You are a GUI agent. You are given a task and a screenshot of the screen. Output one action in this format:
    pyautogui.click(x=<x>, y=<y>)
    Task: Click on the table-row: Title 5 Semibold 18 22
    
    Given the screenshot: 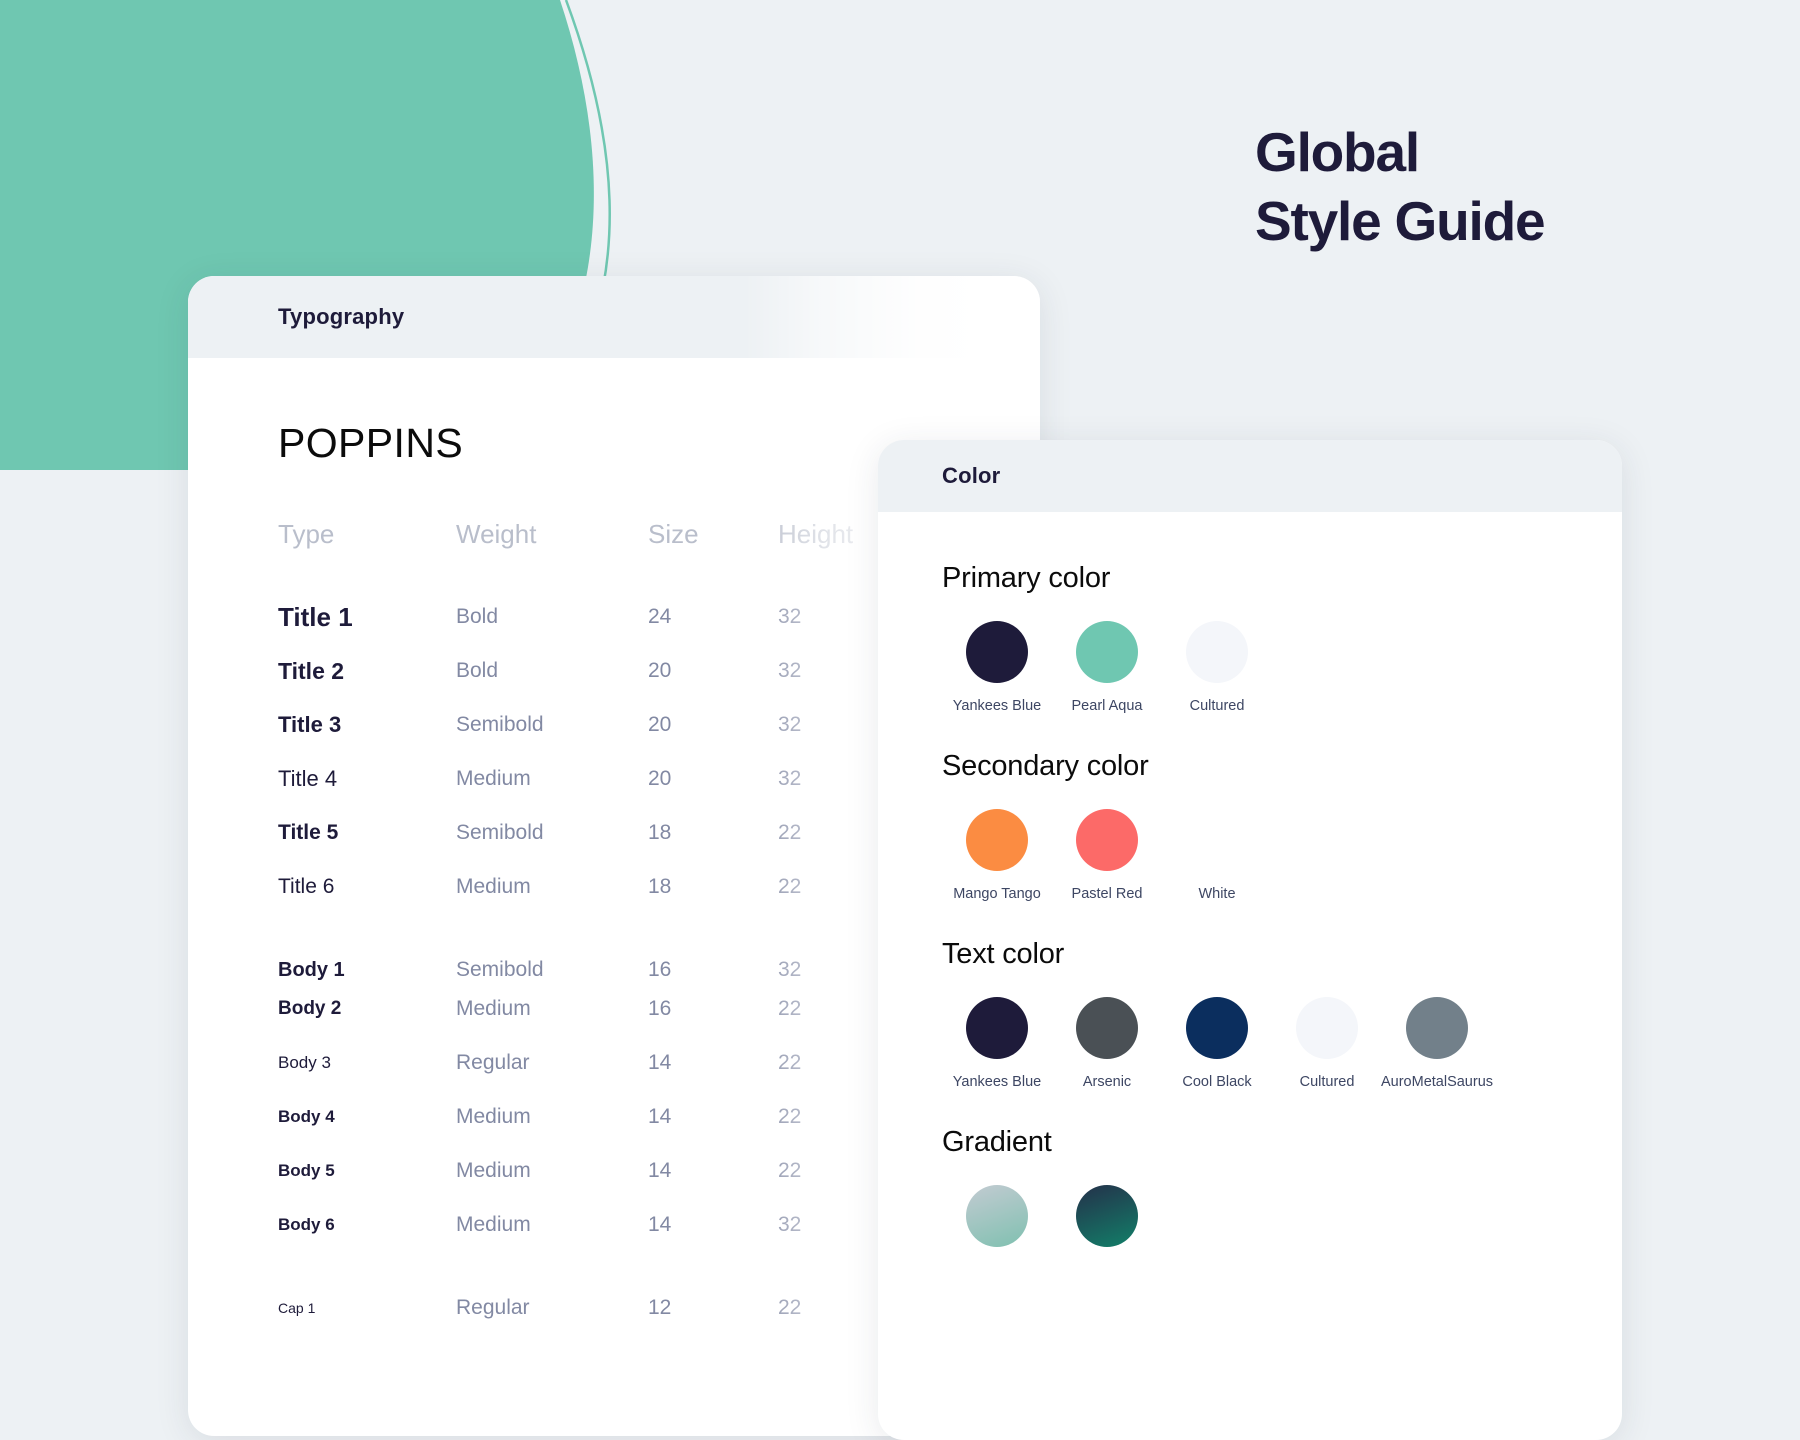 What is the action you would take?
    pyautogui.click(x=608, y=833)
    